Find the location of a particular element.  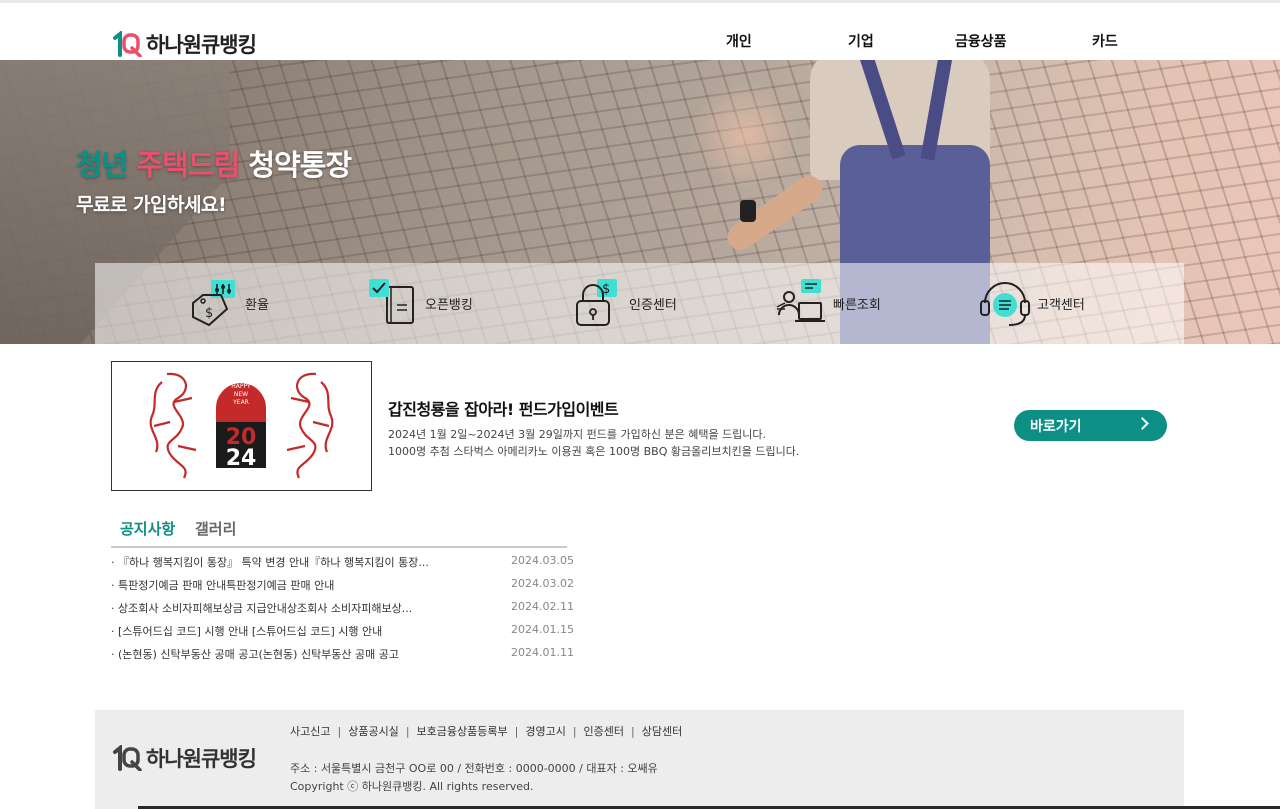

footer-link-product-disclosure: 상품공시실 is located at coordinates (373, 731).